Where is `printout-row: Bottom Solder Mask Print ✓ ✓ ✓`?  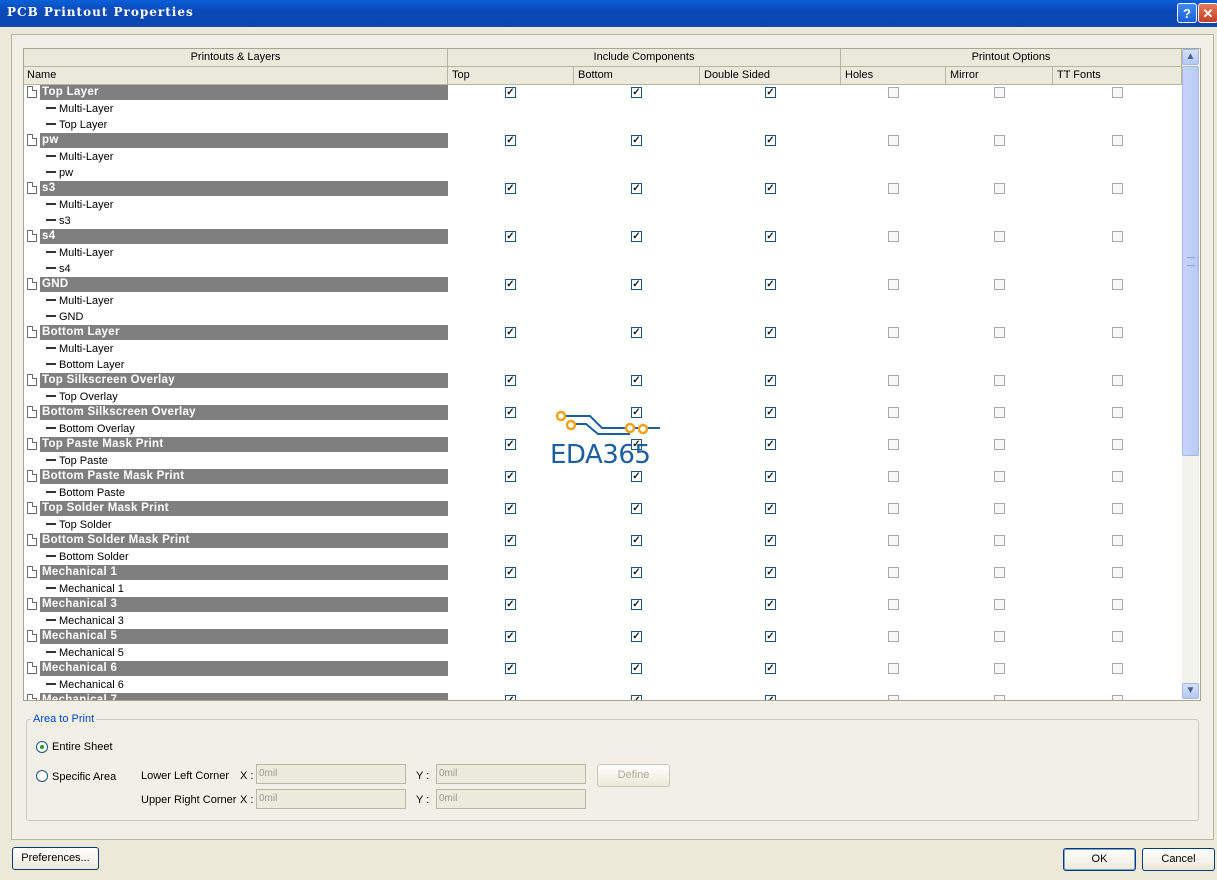 printout-row: Bottom Solder Mask Print ✓ ✓ ✓ is located at coordinates (603, 541).